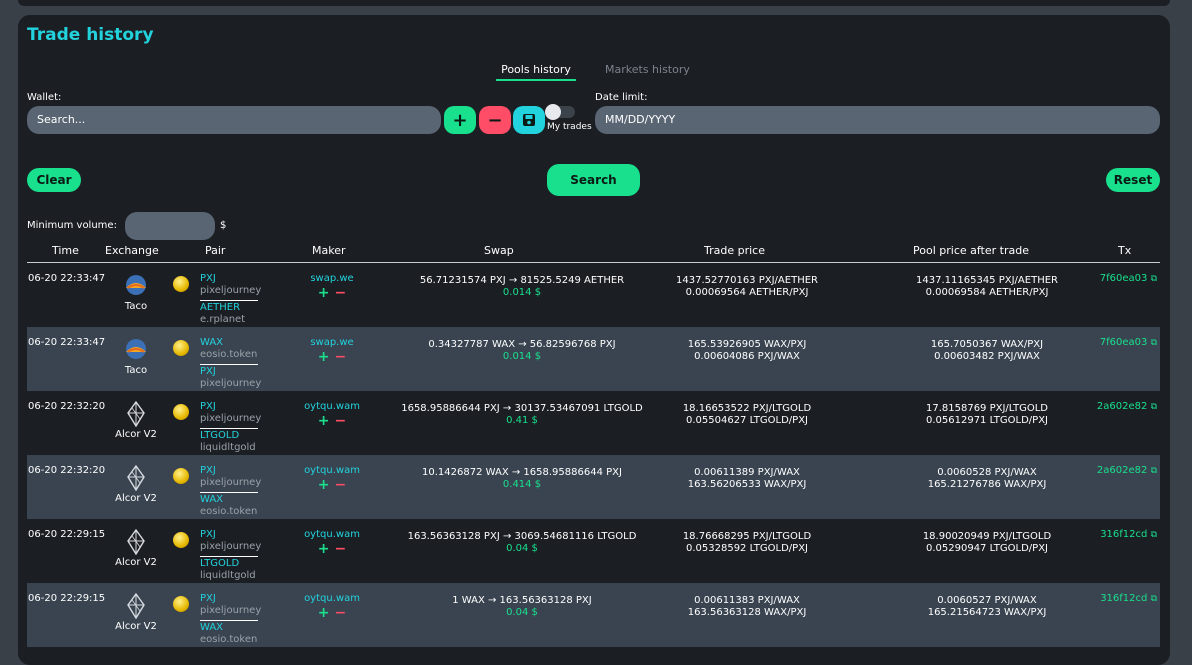 Image resolution: width=1192 pixels, height=665 pixels. What do you see at coordinates (522, 548) in the screenshot?
I see `swap-usd-value: 0.04 $` at bounding box center [522, 548].